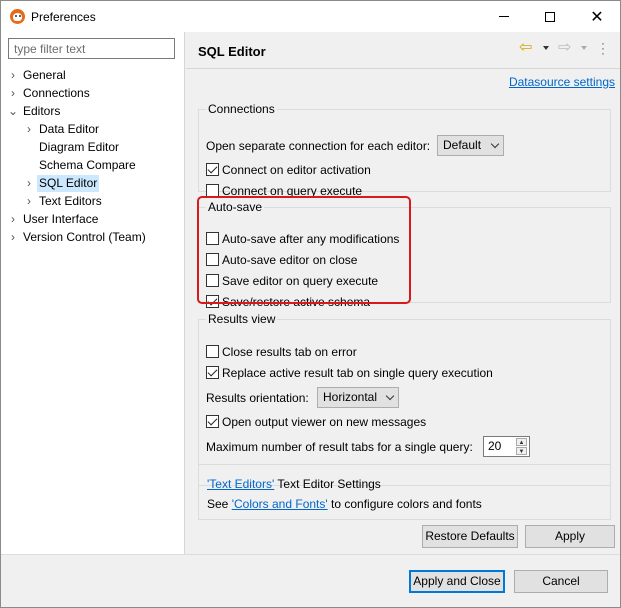  What do you see at coordinates (521, 442) in the screenshot?
I see `spinner-up-icon: ▲` at bounding box center [521, 442].